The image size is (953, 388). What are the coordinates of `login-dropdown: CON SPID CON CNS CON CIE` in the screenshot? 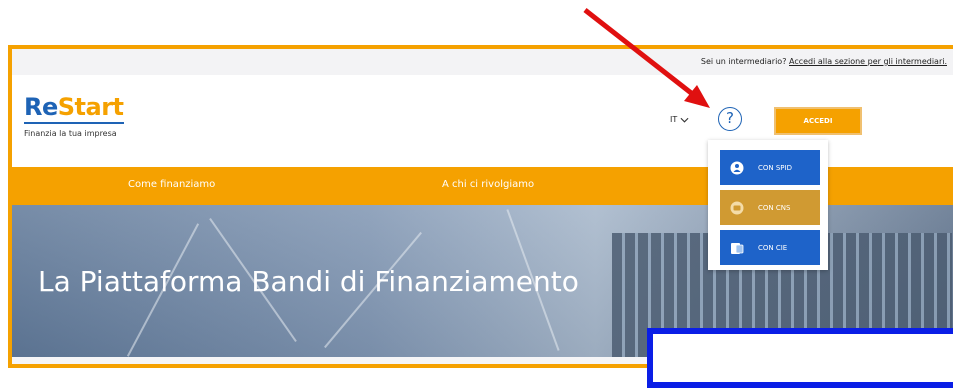 It's located at (768, 205).